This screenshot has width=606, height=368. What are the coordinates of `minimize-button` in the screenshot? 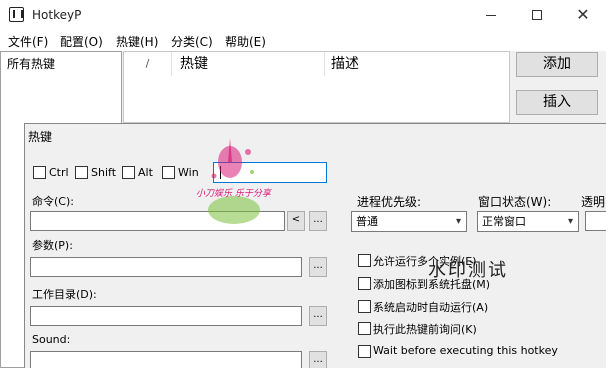 It's located at (491, 15).